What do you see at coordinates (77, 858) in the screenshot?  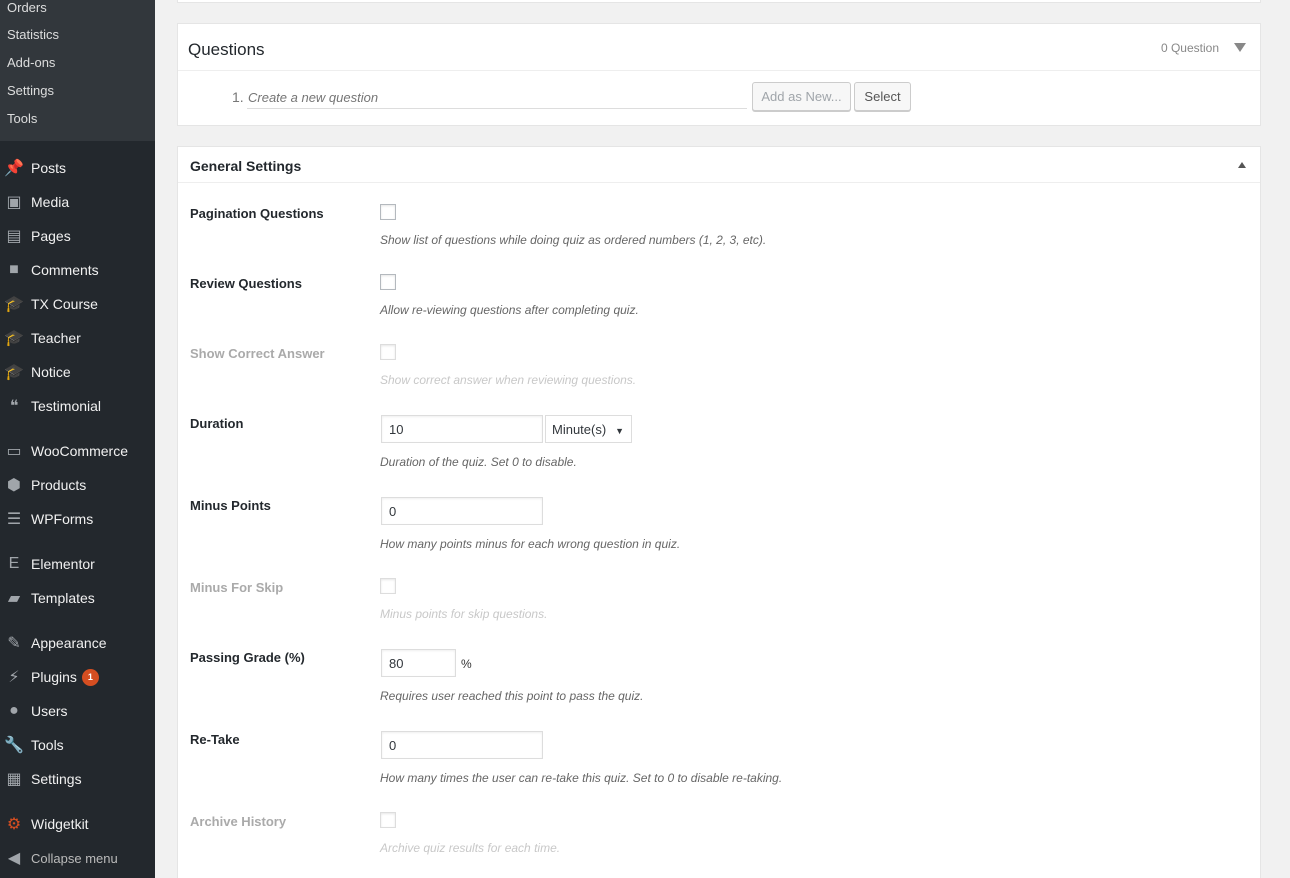 I see `collapse-menu-button: ◀ Collapse menu` at bounding box center [77, 858].